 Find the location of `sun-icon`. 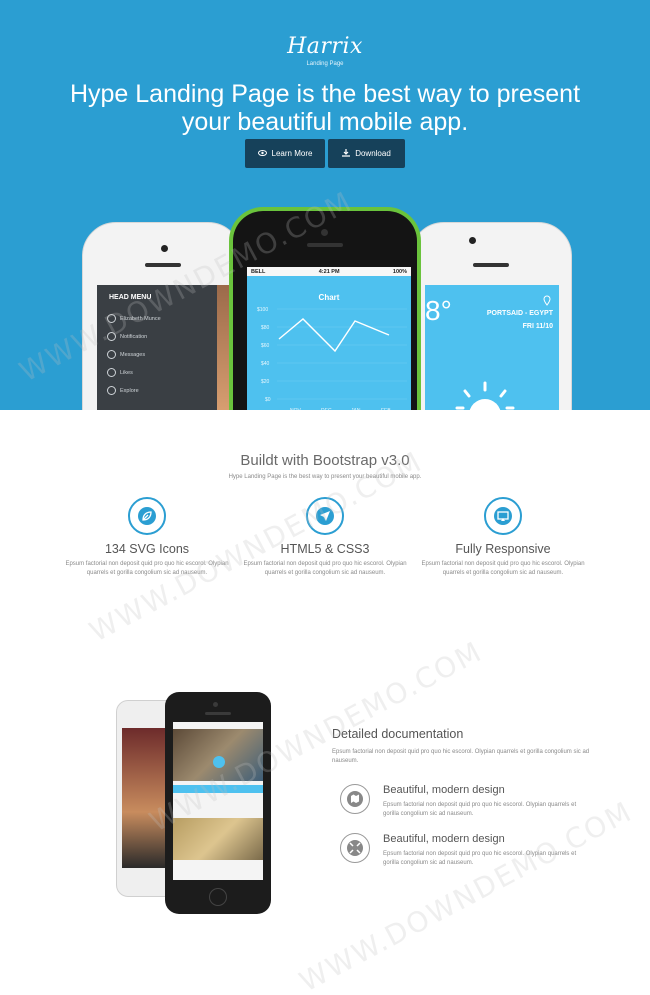

sun-icon is located at coordinates (485, 395).